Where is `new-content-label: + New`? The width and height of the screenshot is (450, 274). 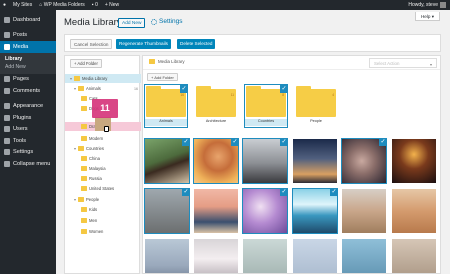
new-content-label: + New is located at coordinates (112, 5).